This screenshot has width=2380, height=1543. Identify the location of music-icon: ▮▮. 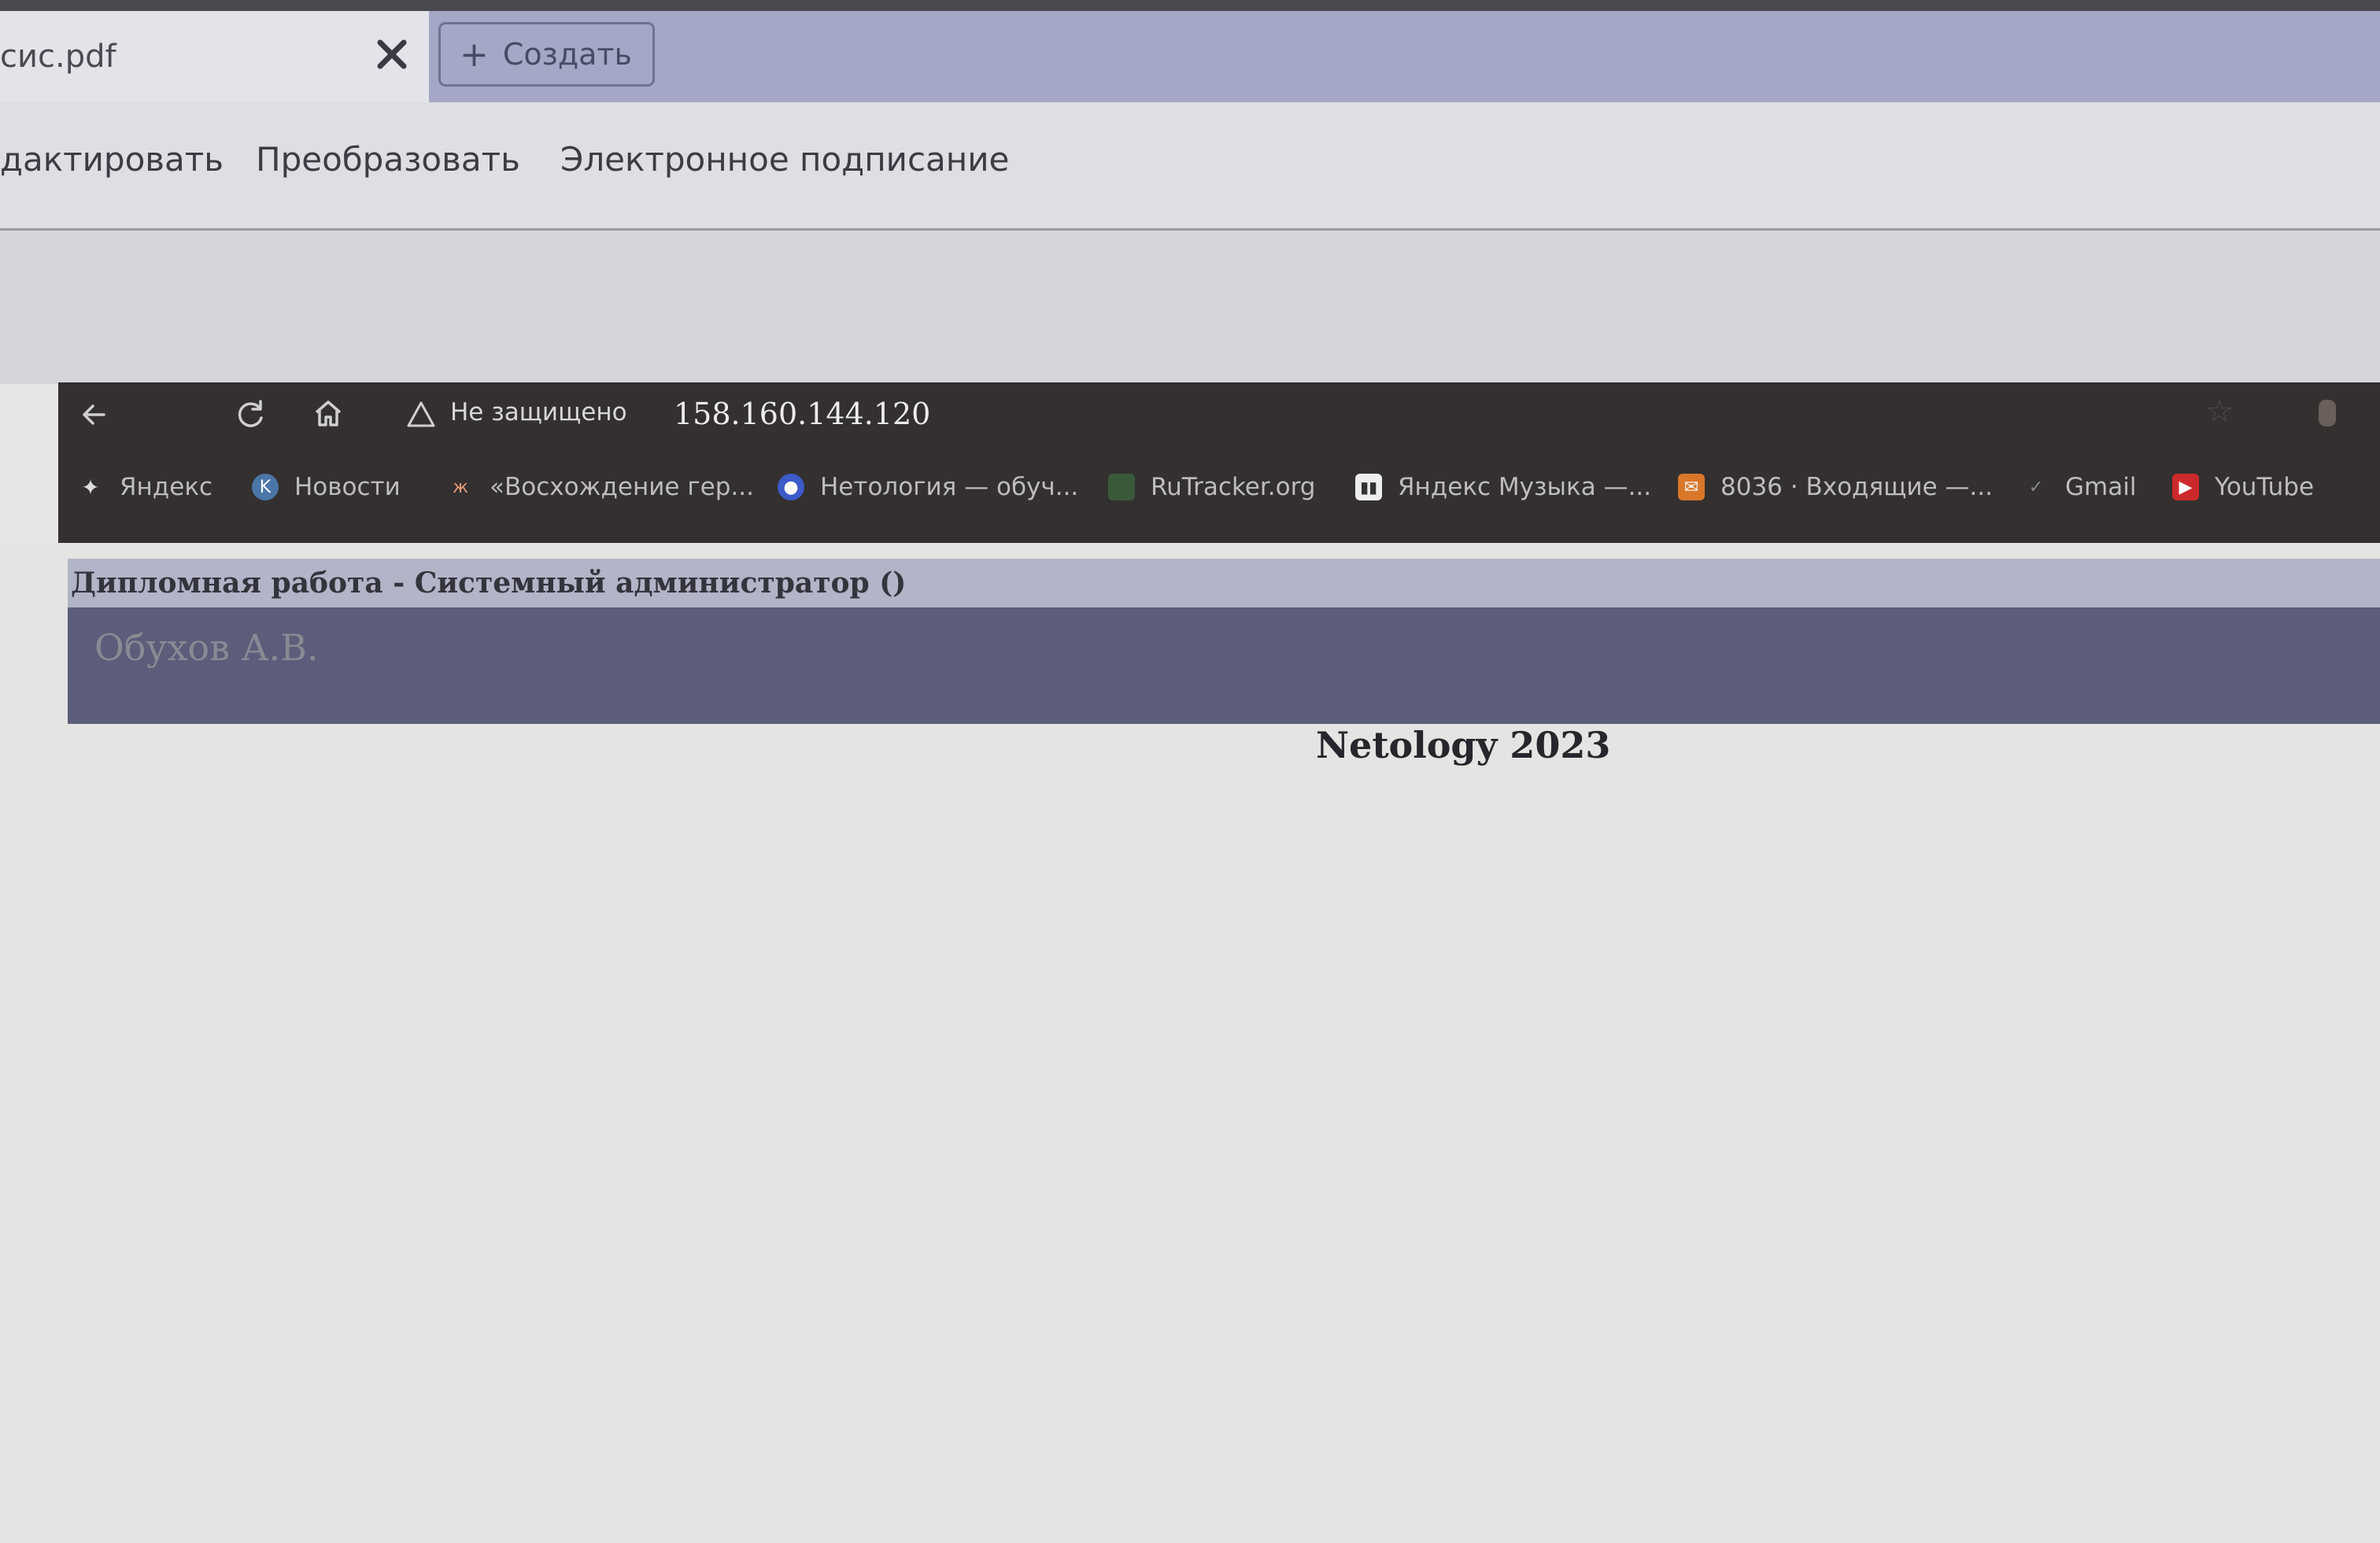
(1368, 487).